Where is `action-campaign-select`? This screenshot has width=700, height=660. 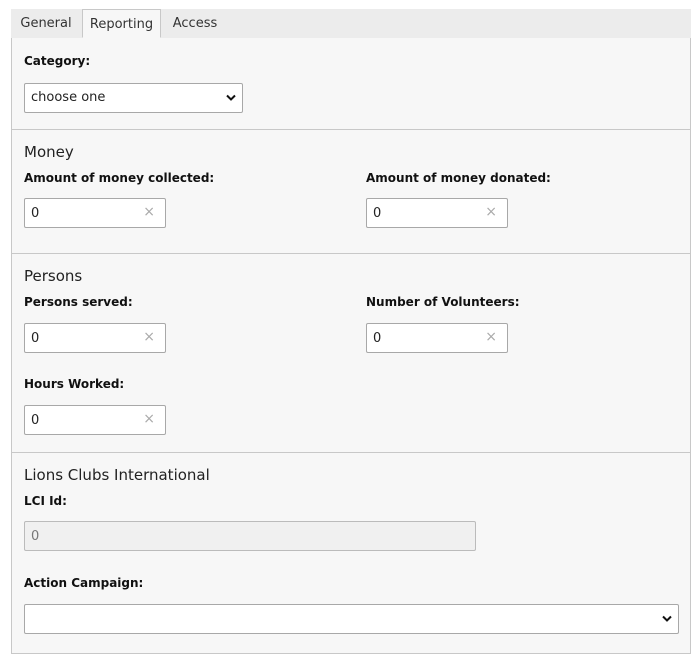 action-campaign-select is located at coordinates (351, 619).